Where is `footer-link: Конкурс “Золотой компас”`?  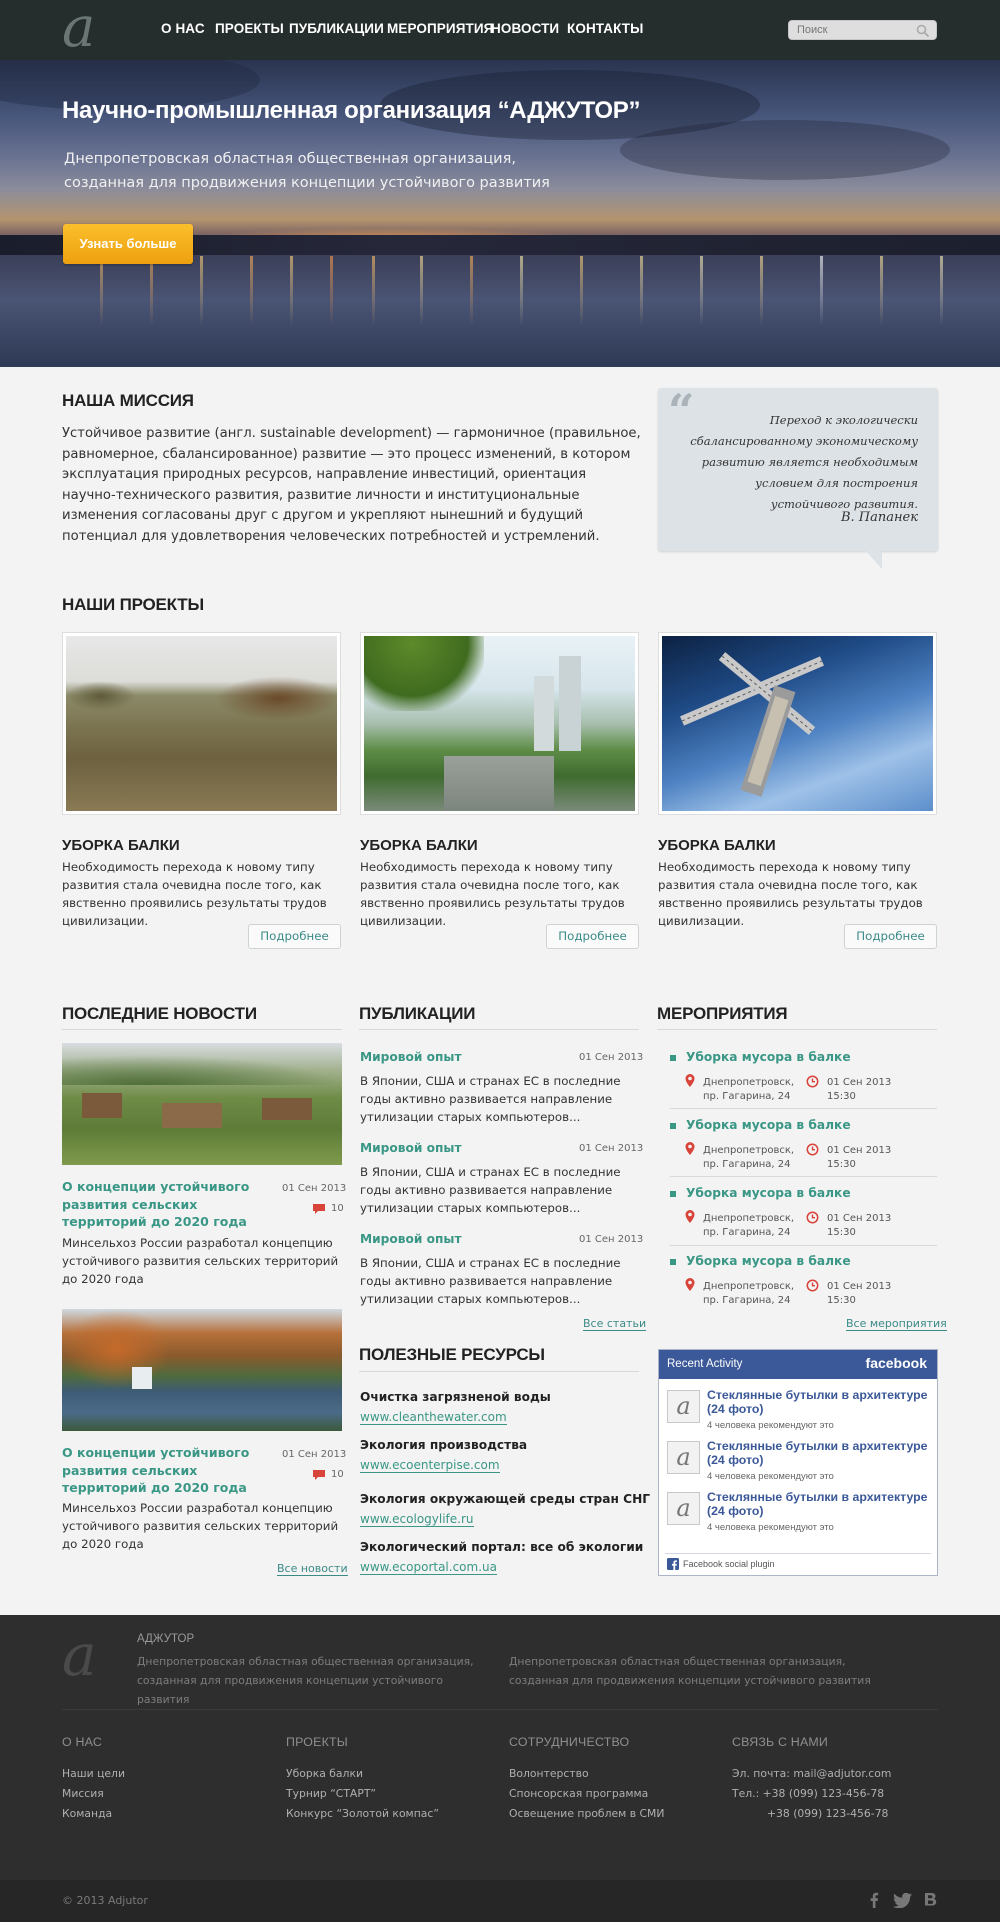 footer-link: Конкурс “Золотой компас” is located at coordinates (362, 1813).